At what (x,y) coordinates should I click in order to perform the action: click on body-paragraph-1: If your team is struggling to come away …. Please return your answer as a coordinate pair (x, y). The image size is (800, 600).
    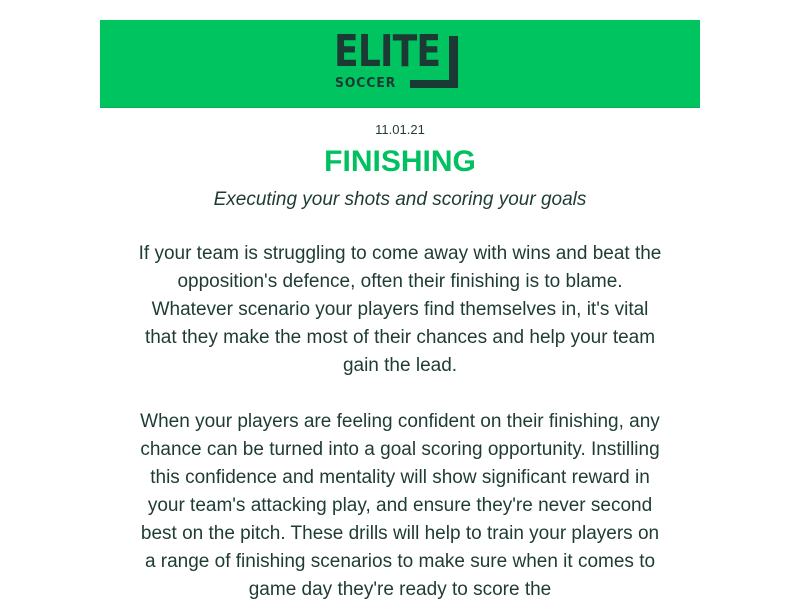
    Looking at the image, I should click on (400, 309).